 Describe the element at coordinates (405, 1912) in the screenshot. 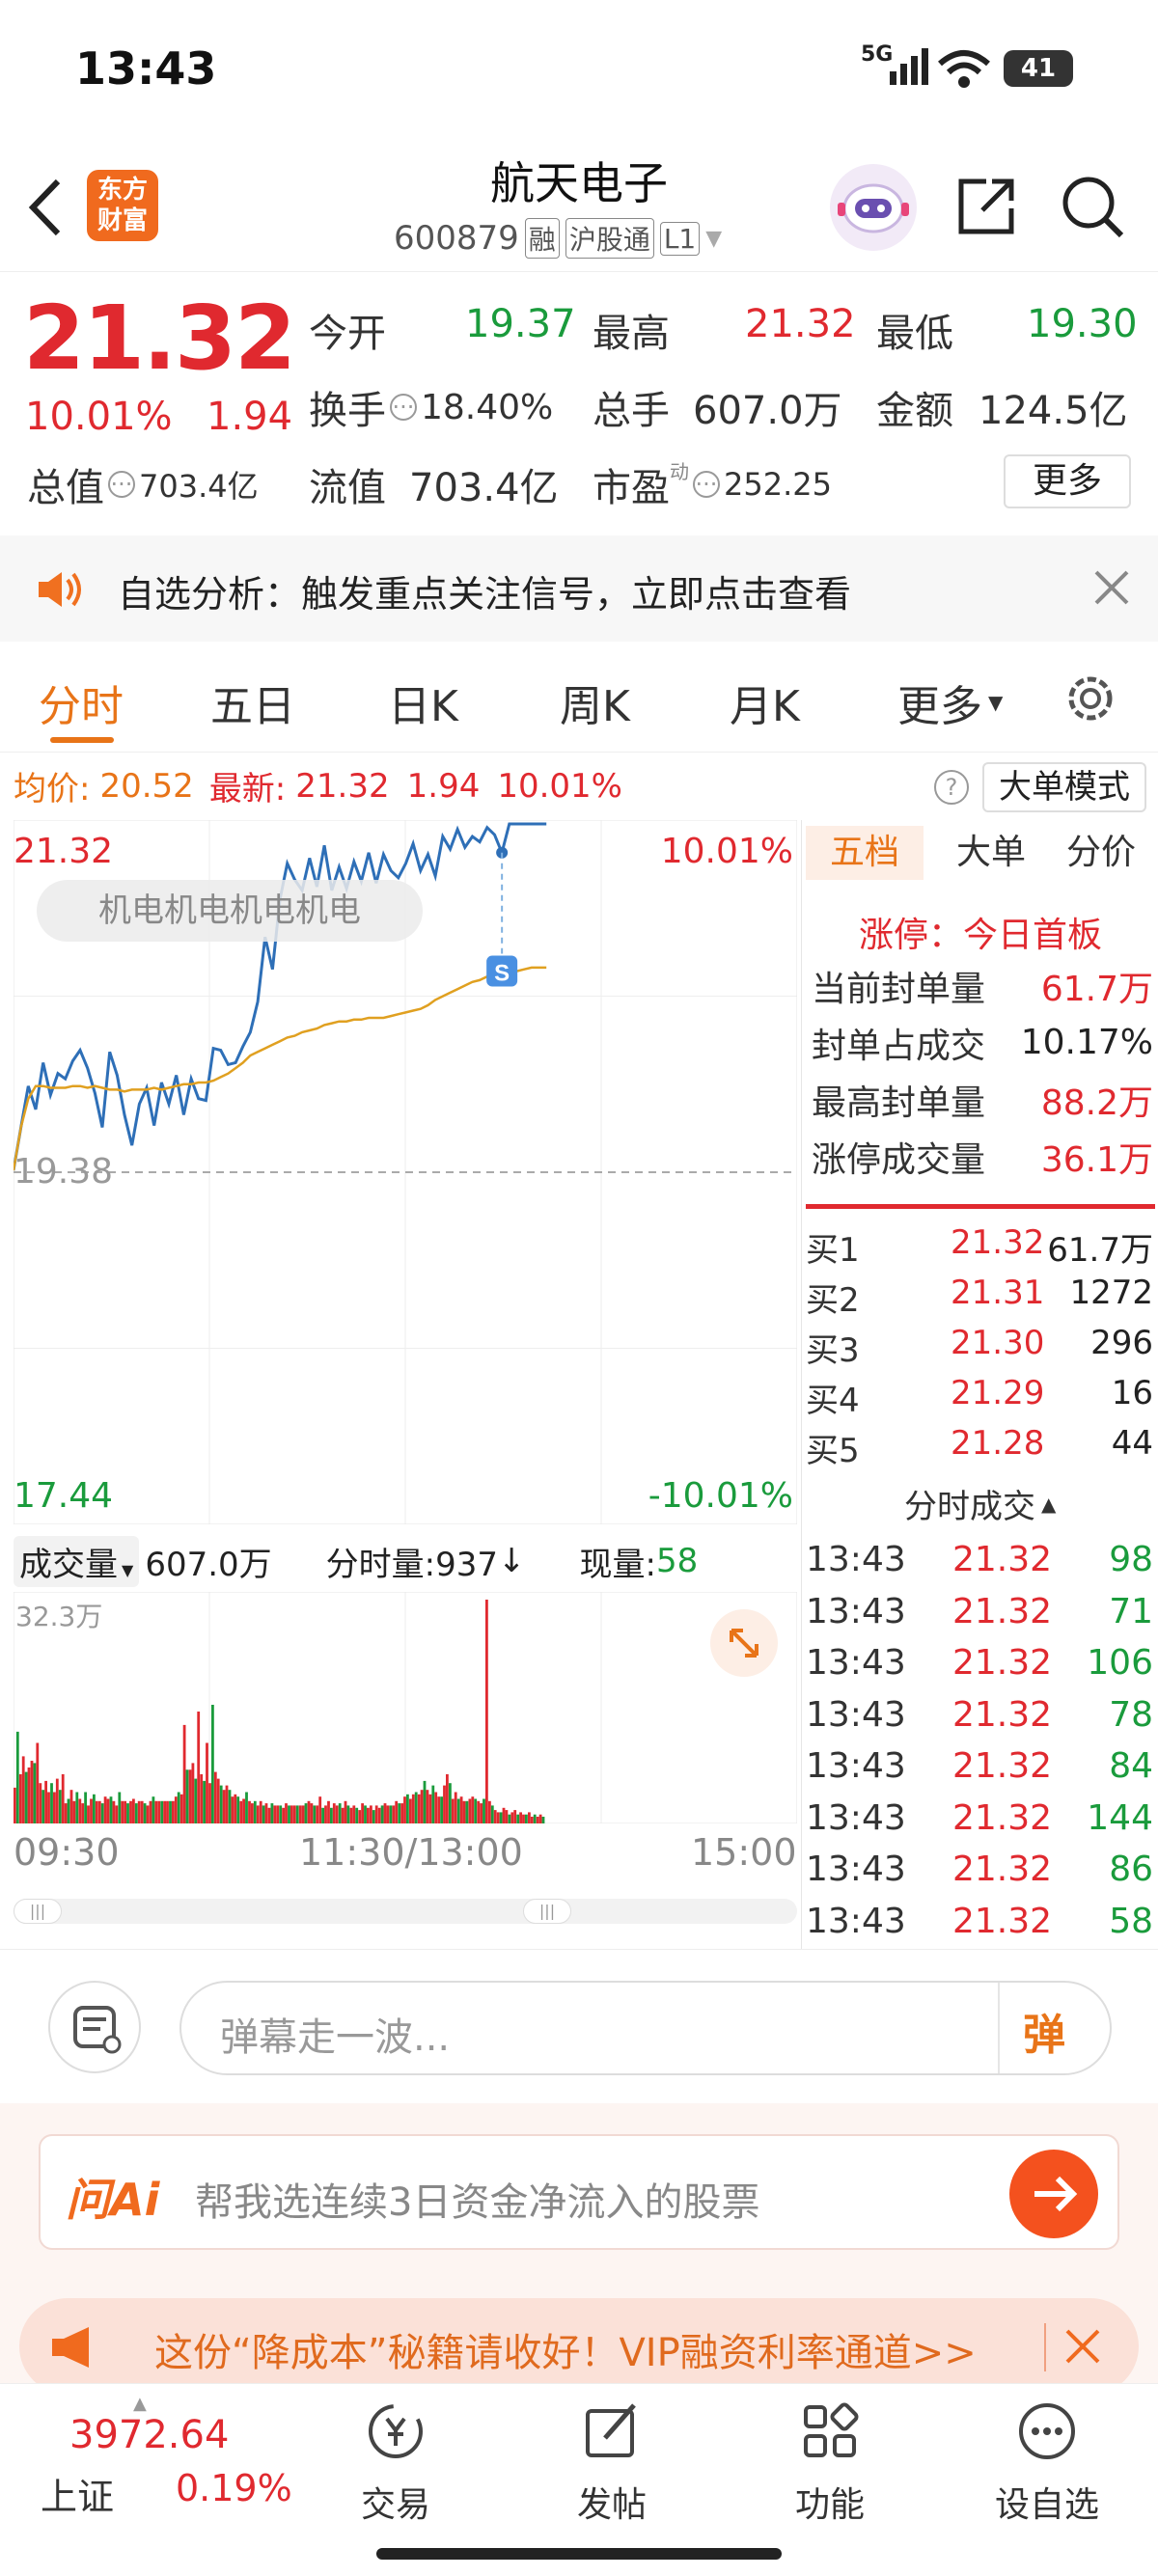

I see `time-range-slider: ||| |||` at that location.